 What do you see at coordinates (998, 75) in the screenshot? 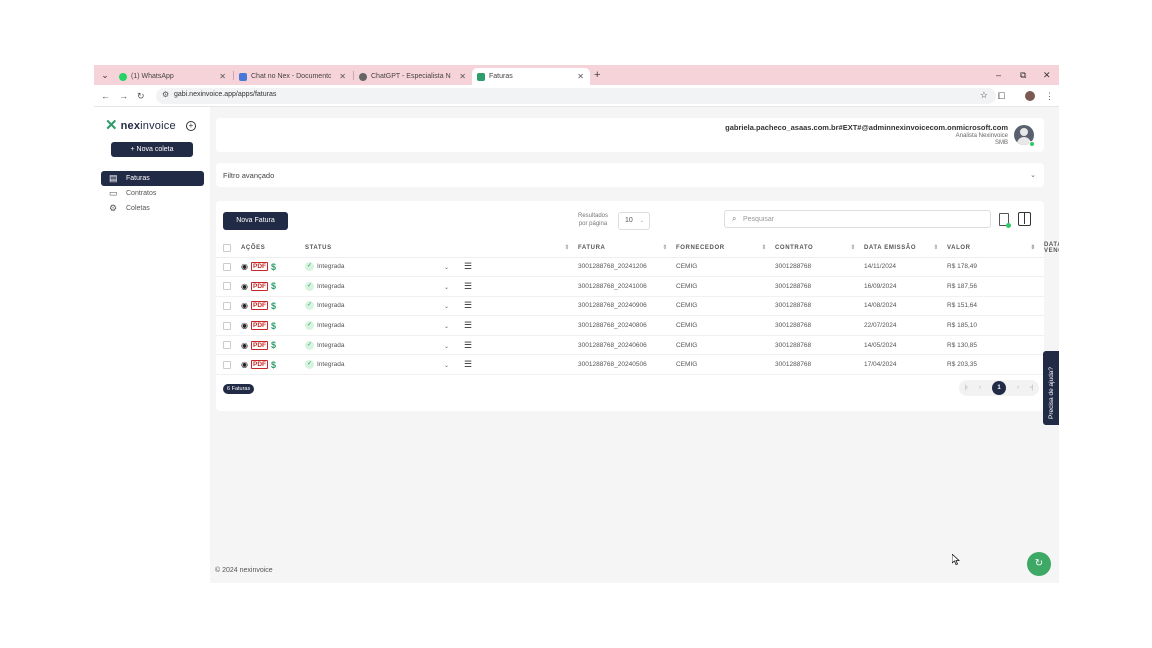
I see `minimize-icon: –` at bounding box center [998, 75].